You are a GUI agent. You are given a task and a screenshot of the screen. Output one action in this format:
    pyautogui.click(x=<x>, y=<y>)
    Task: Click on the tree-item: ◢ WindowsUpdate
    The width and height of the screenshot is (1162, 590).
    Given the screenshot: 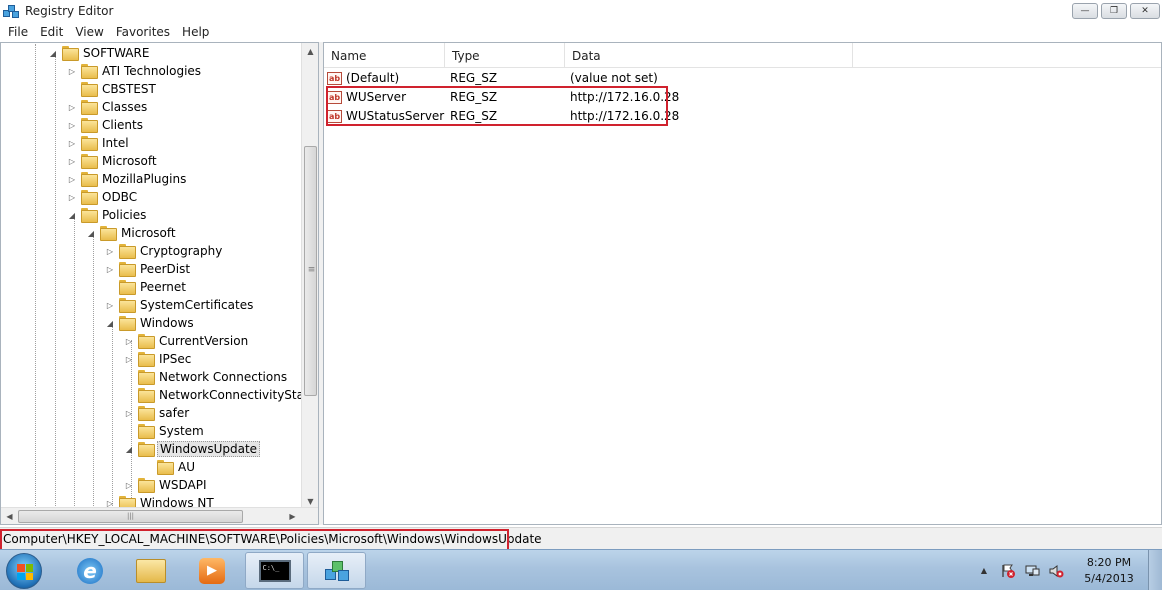 What is the action you would take?
    pyautogui.click(x=192, y=449)
    